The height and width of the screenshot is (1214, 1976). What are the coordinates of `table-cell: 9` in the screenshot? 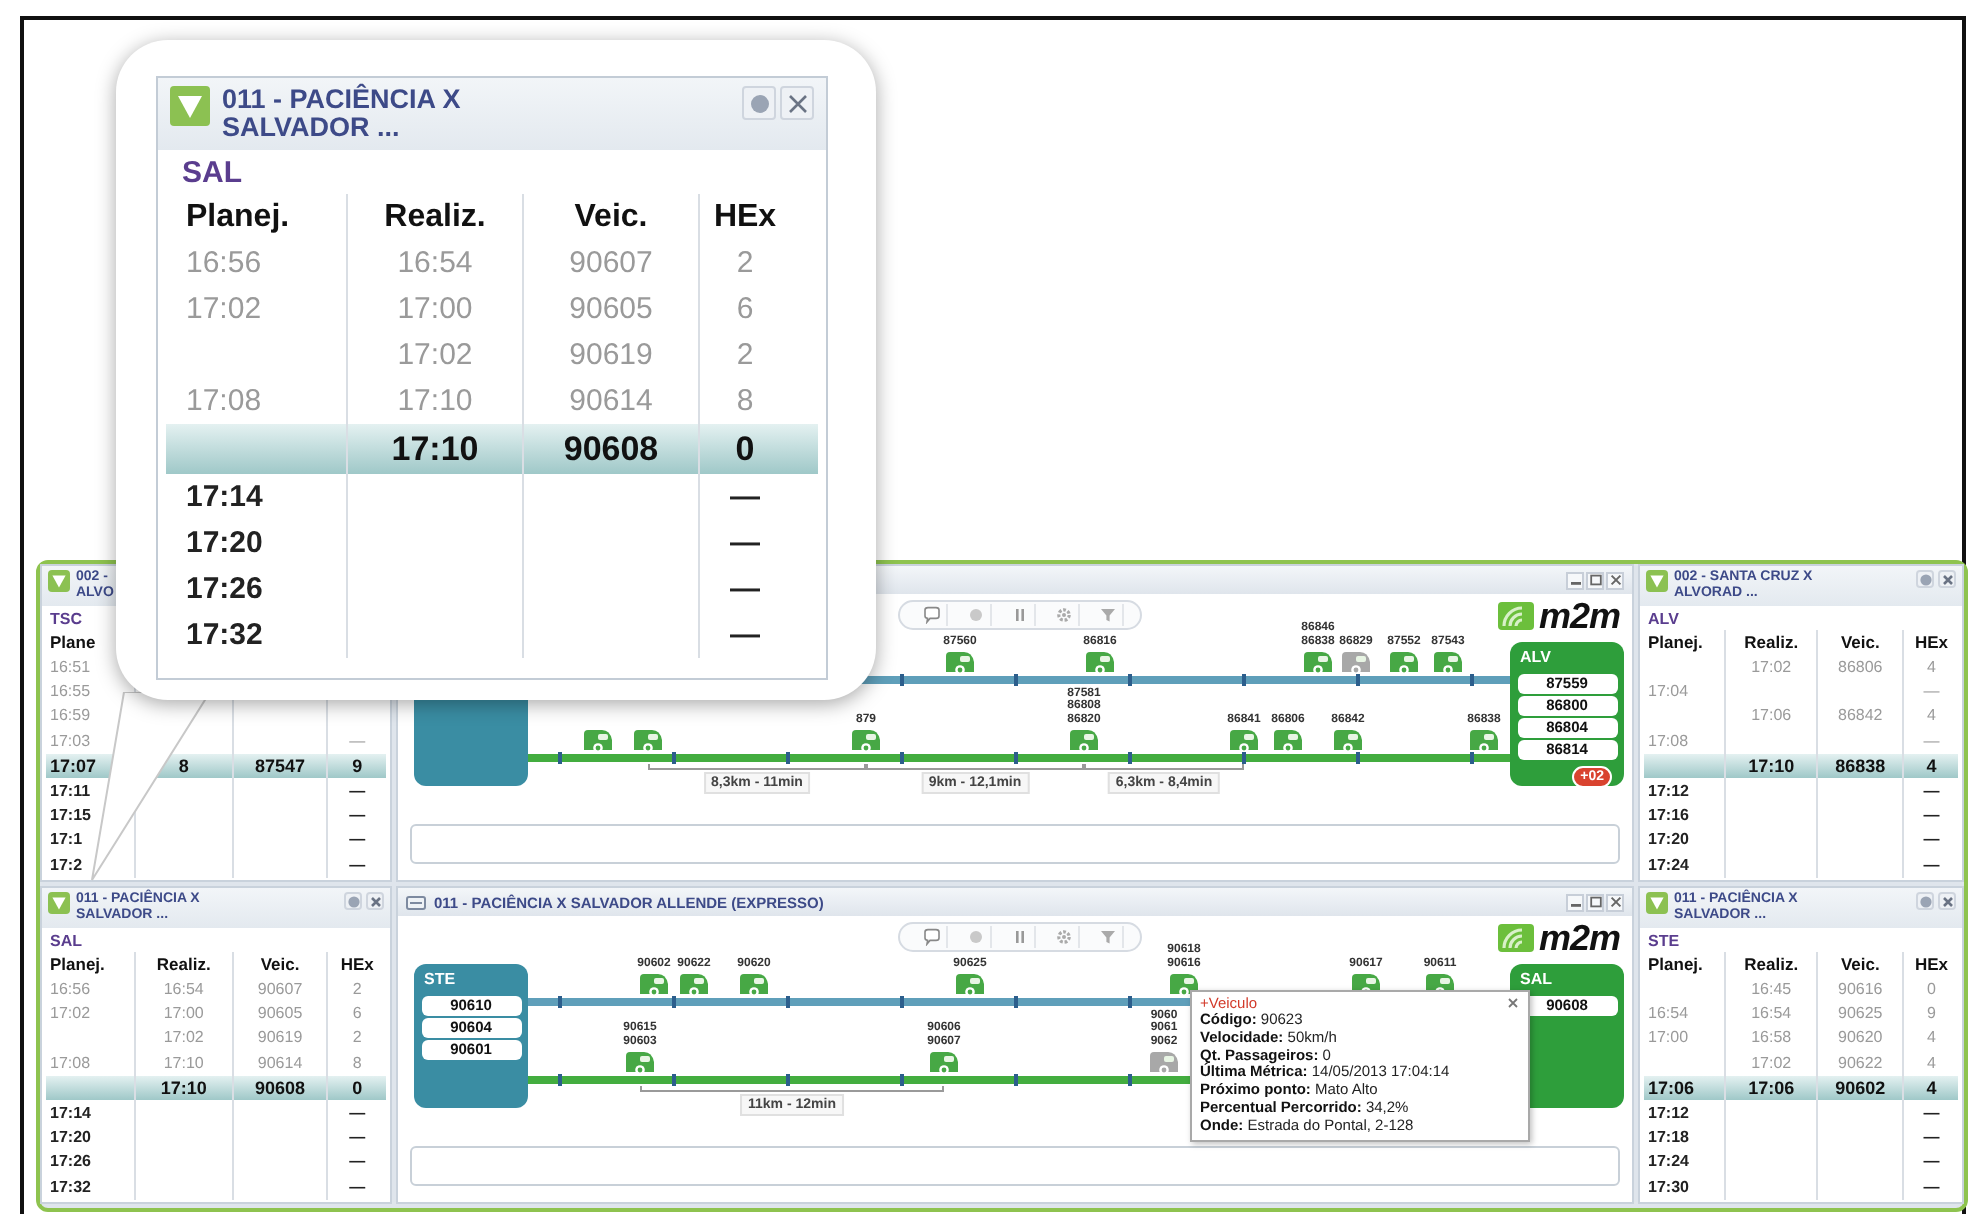 It's located at (356, 766).